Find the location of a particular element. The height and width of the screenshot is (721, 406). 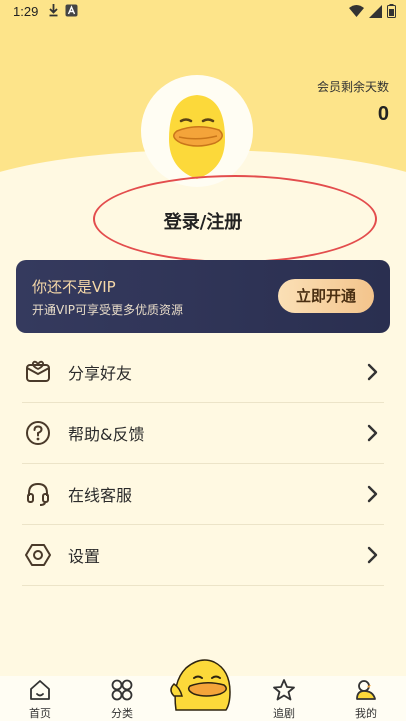

status-time: 1:29 is located at coordinates (26, 11).